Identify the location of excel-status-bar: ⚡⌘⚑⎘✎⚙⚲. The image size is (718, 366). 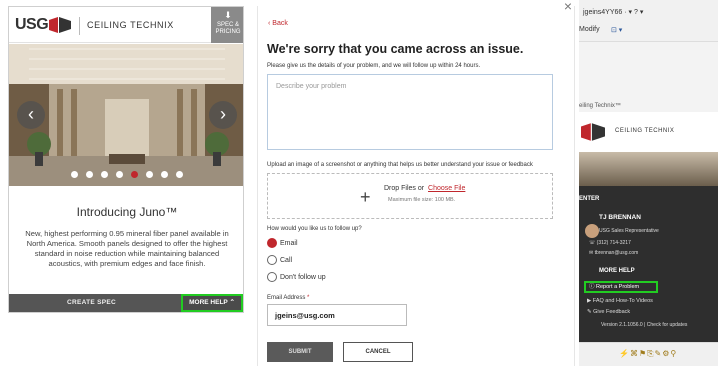
(648, 354).